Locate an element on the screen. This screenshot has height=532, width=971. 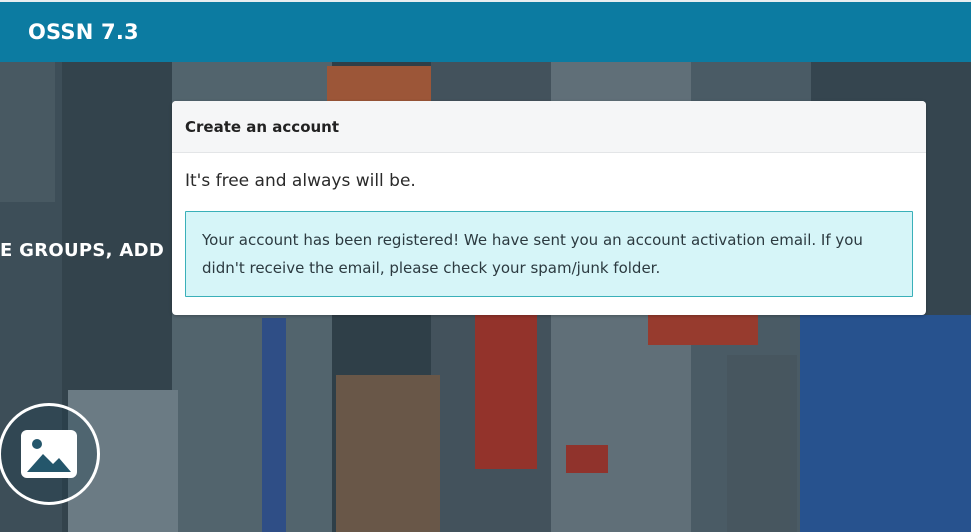
card-title: Create an account is located at coordinates (549, 127).